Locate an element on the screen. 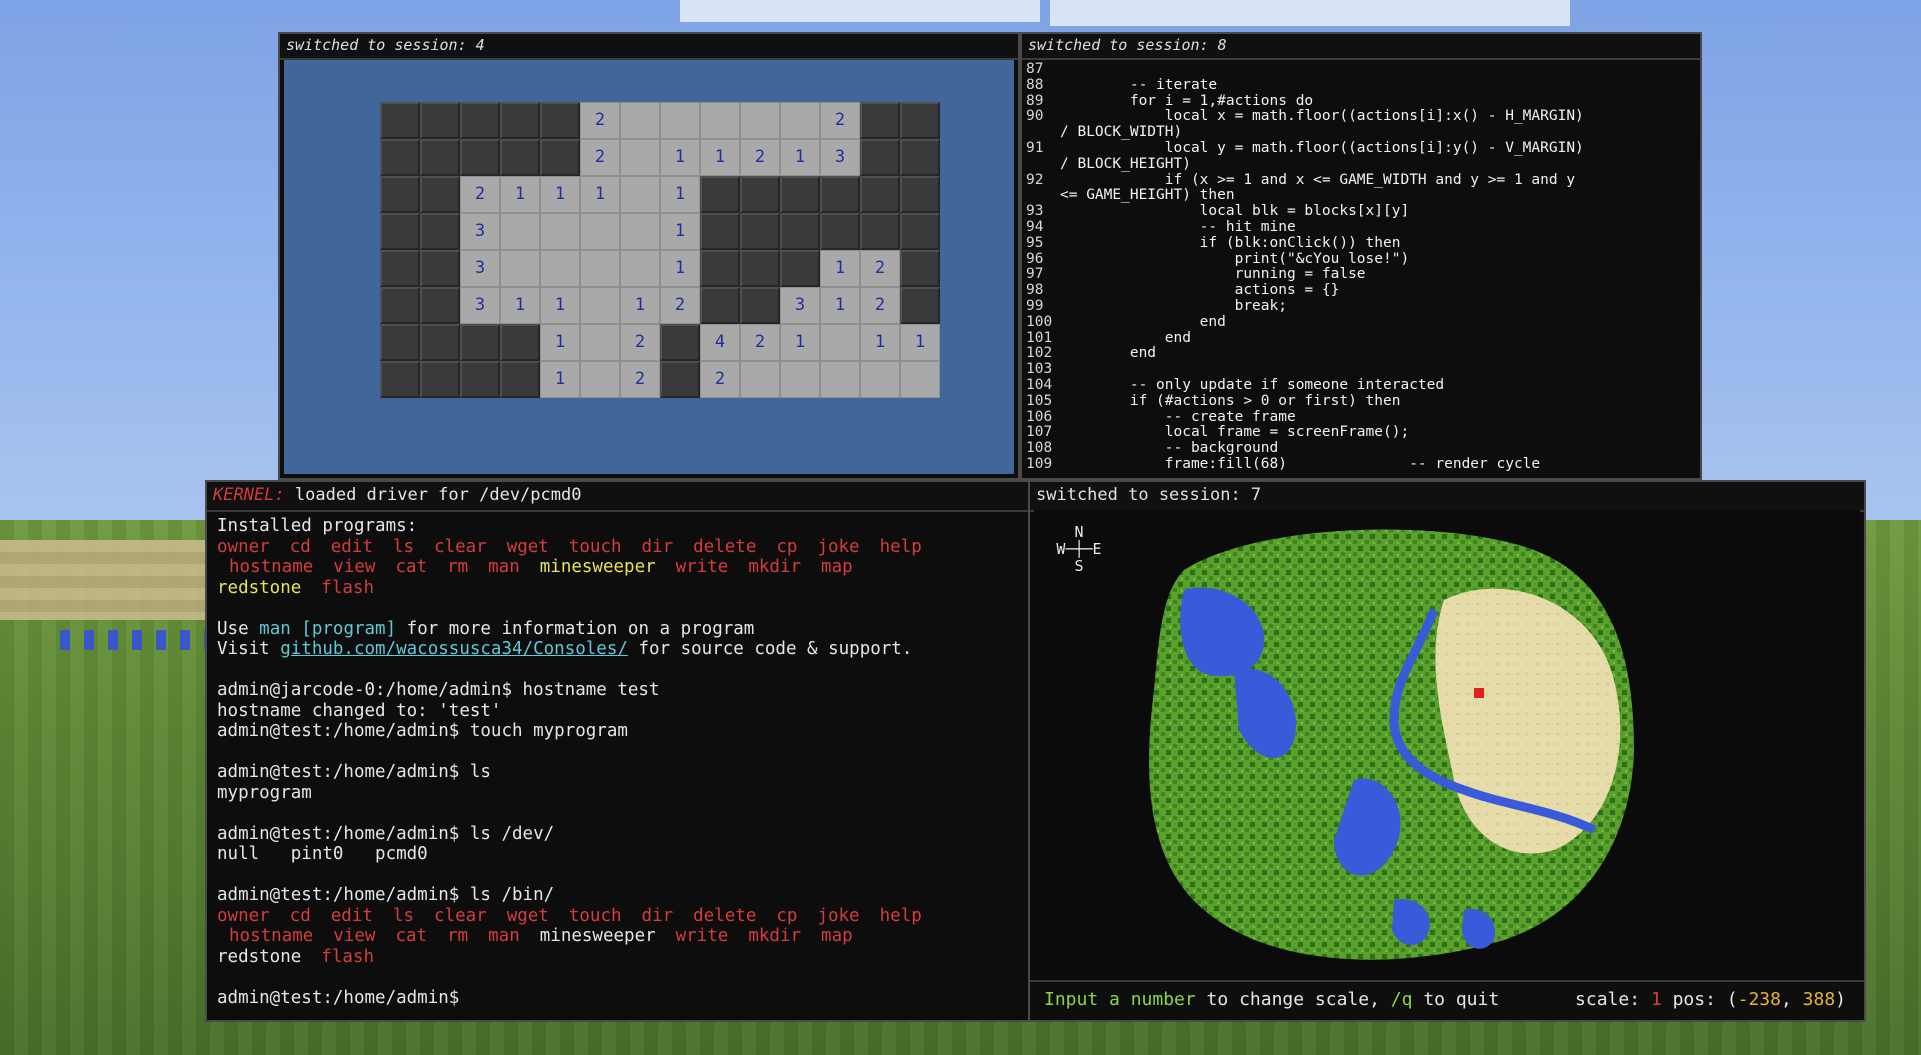  revealed-cell: 4 is located at coordinates (720, 342).